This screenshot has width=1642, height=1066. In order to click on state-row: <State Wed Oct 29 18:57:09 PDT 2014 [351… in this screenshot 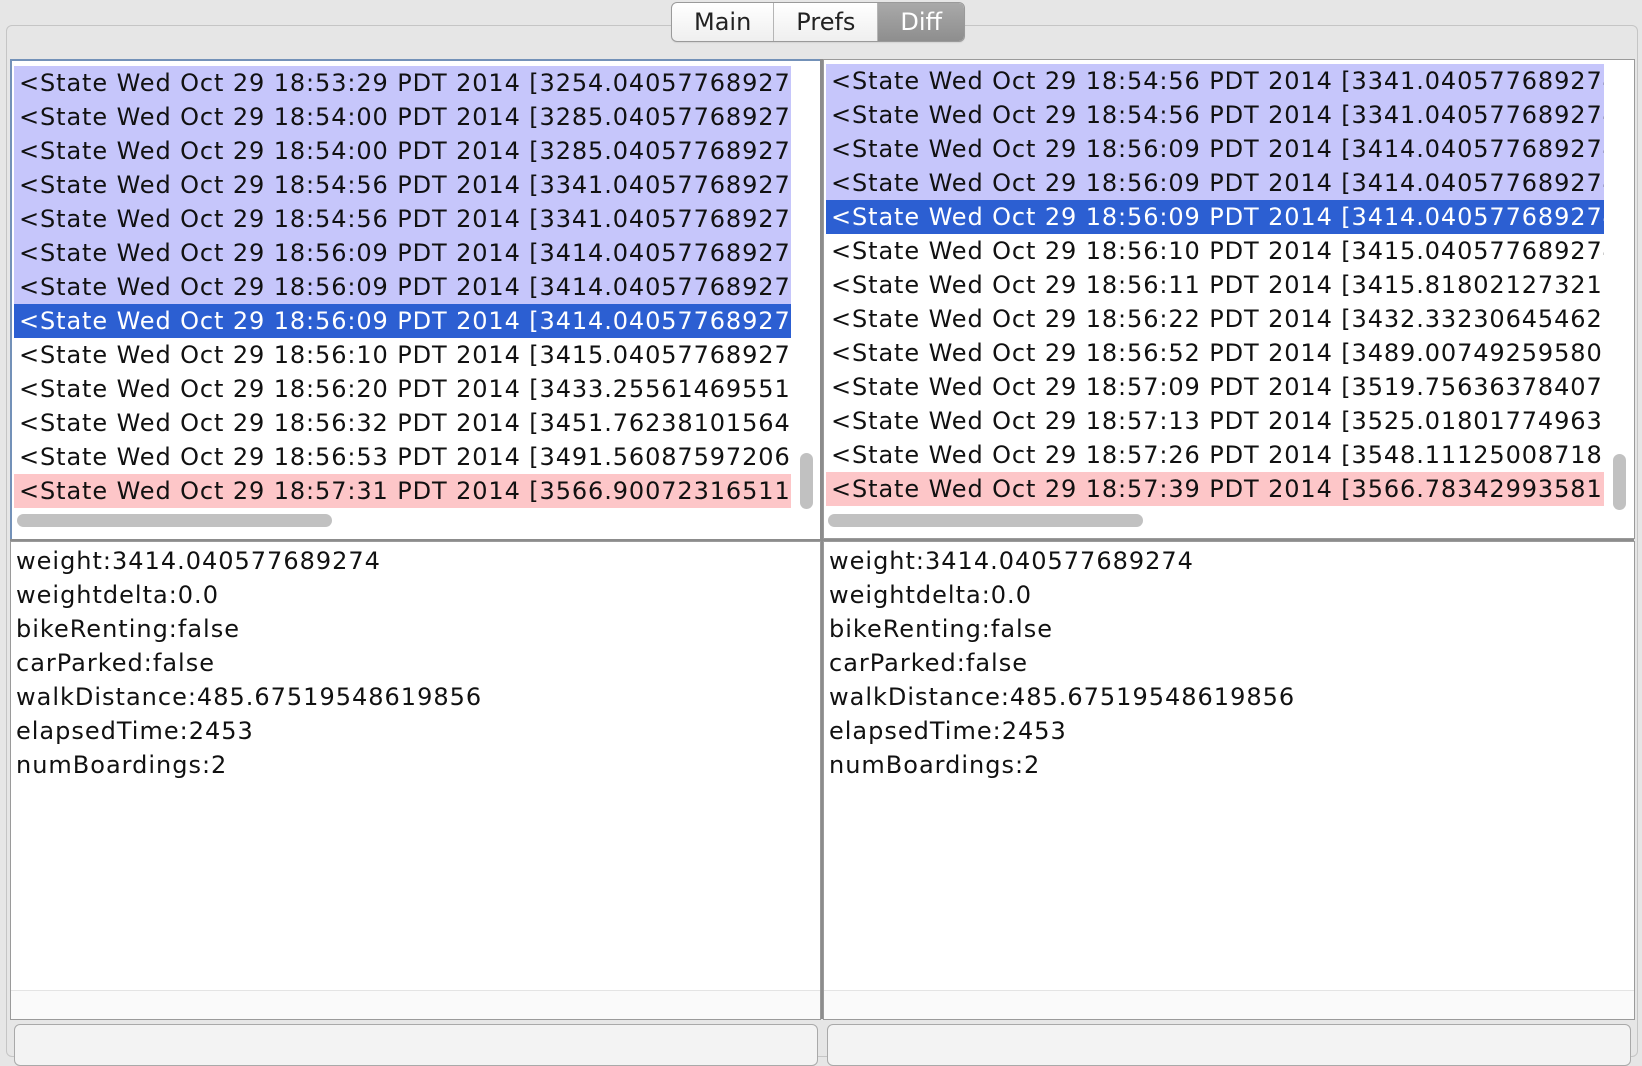, I will do `click(1215, 387)`.